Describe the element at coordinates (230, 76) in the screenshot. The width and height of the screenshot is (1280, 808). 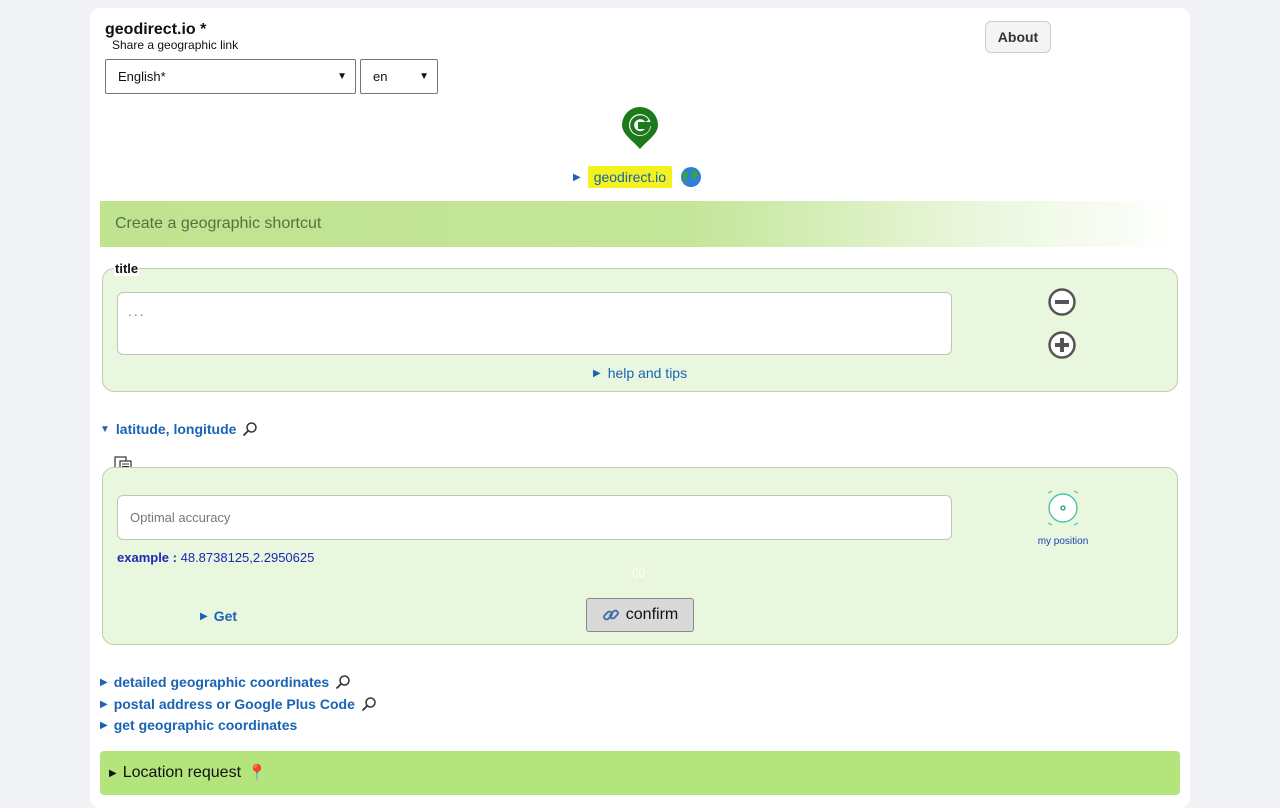
I see `language-select: English* ▼` at that location.